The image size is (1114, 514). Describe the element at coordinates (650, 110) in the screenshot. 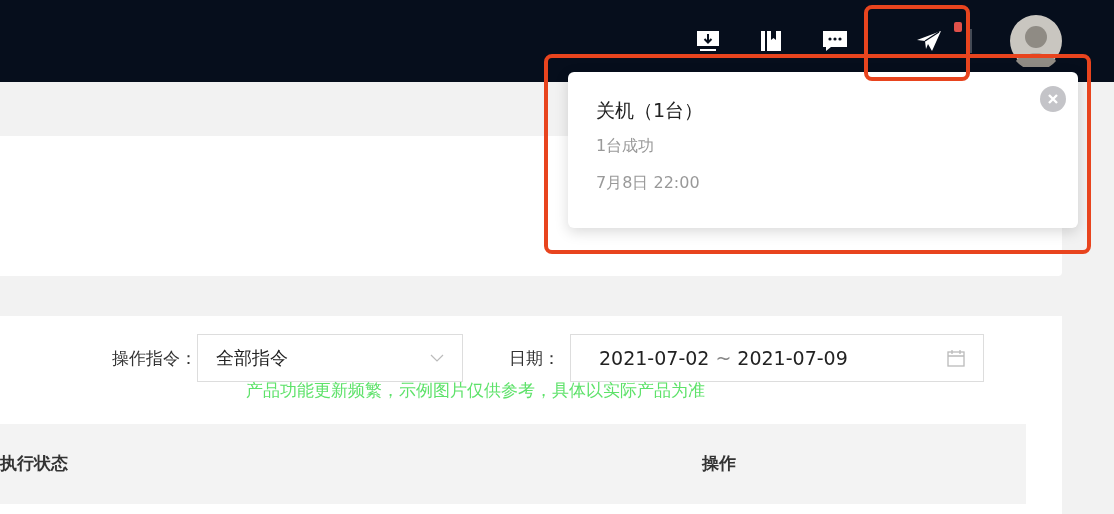

I see `notification-title: 关机（1台）` at that location.